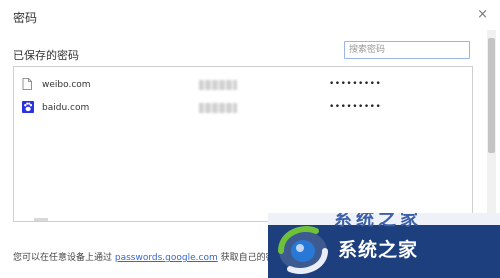 This screenshot has width=500, height=278. Describe the element at coordinates (243, 86) in the screenshot. I see `password-row-weibo: weibo.com •••••••••` at that location.